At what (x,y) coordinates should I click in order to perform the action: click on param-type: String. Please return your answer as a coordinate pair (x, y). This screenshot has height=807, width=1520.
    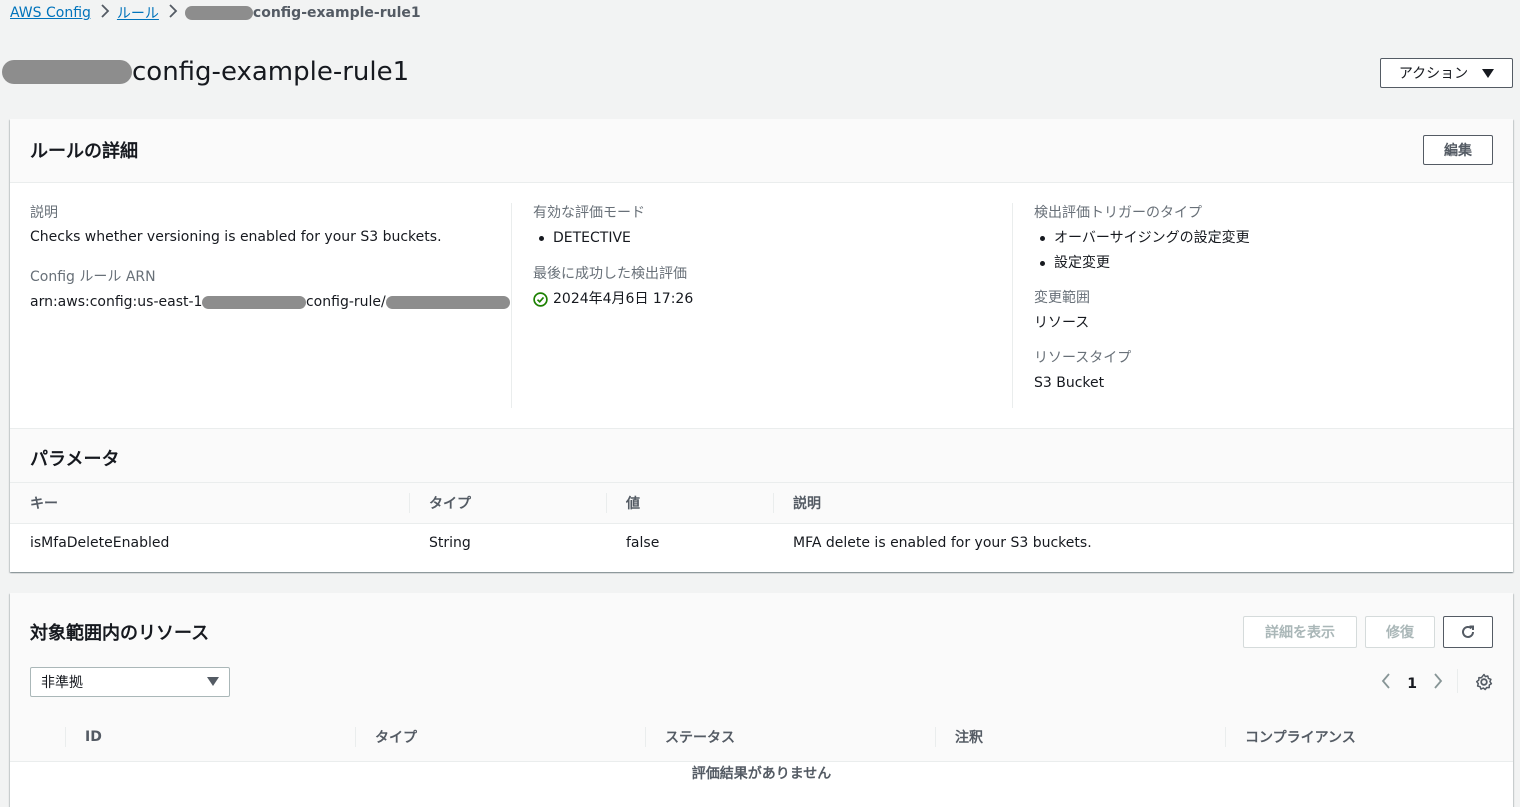
    Looking at the image, I should click on (450, 543).